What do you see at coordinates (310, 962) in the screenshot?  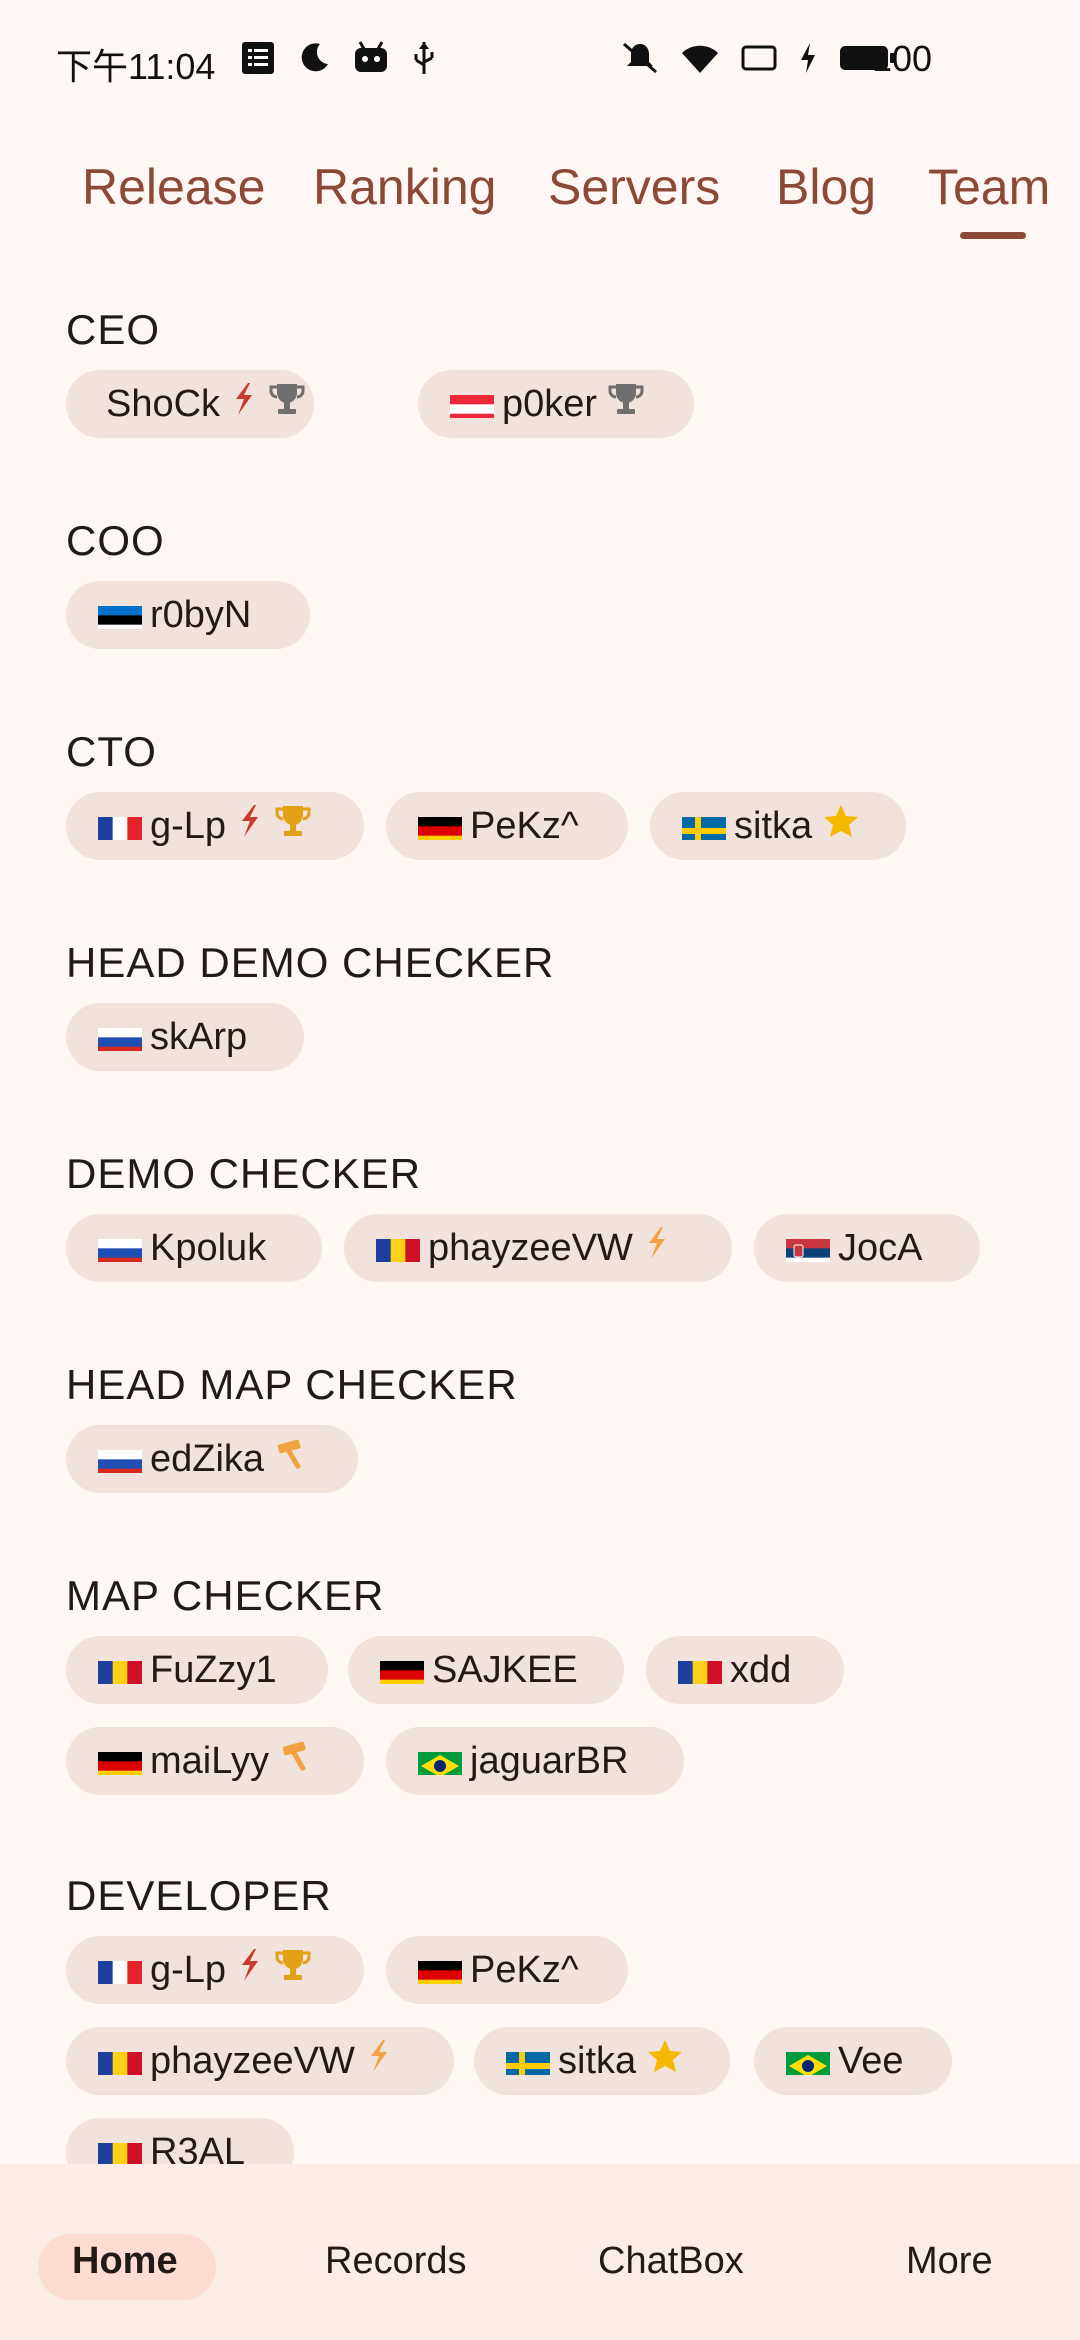 I see `group-title: HEAD DEMO CHECKER` at bounding box center [310, 962].